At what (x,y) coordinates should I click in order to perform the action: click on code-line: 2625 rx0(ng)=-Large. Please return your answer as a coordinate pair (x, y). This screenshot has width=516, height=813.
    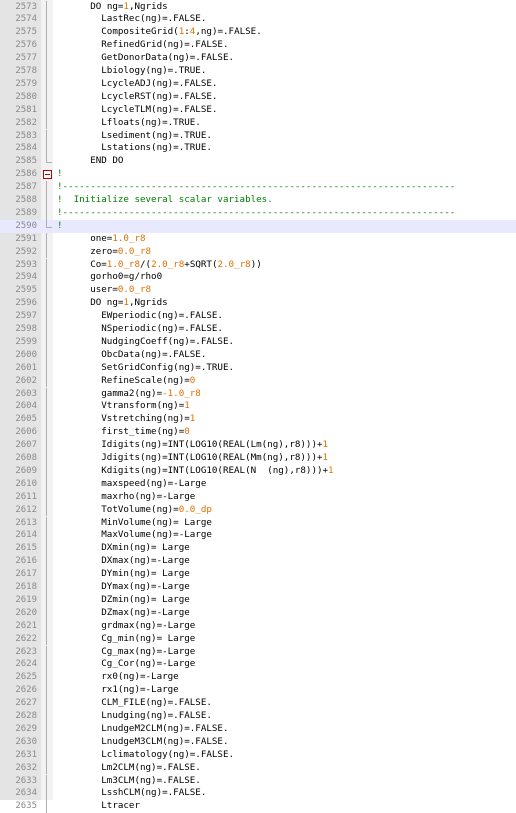
    Looking at the image, I should click on (258, 678).